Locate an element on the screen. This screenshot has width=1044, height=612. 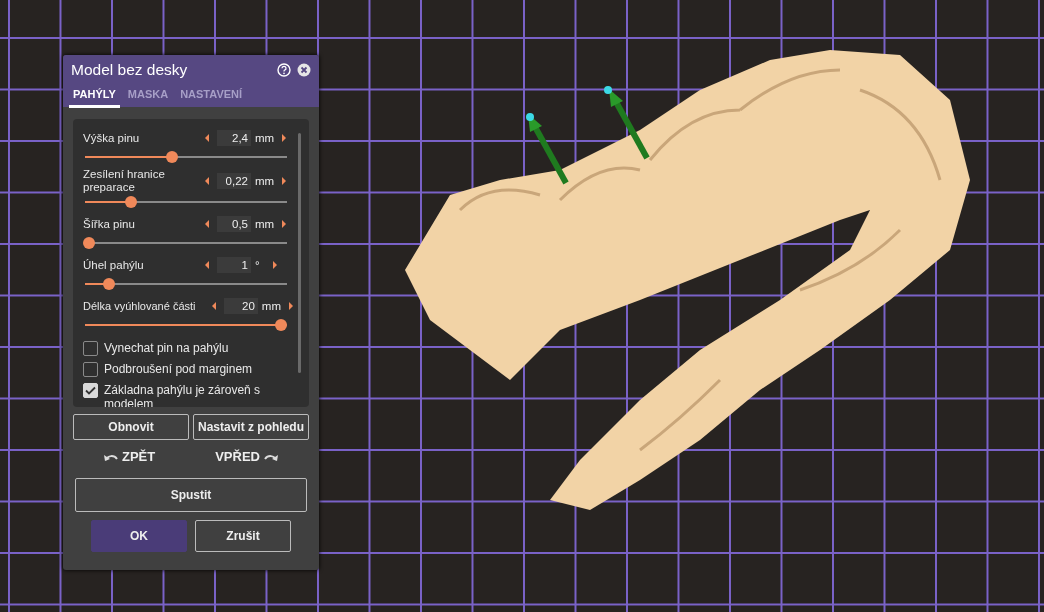
parameter-label: Délka vyúhlované části is located at coordinates (140, 306).